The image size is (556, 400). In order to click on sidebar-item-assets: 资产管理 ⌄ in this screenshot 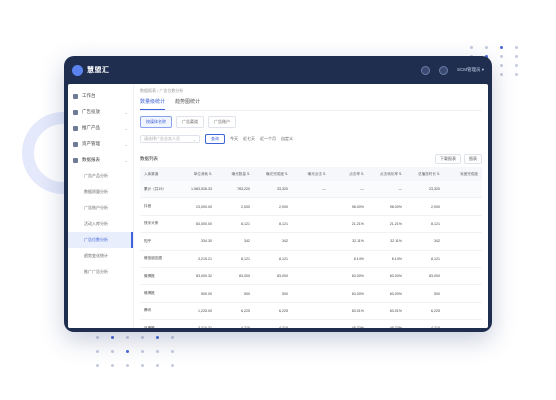, I will do `click(100, 144)`.